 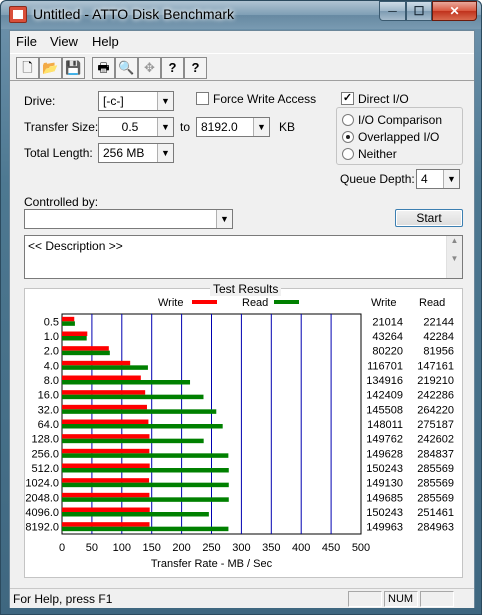 What do you see at coordinates (384, 484) in the screenshot?
I see `write-value: 149130` at bounding box center [384, 484].